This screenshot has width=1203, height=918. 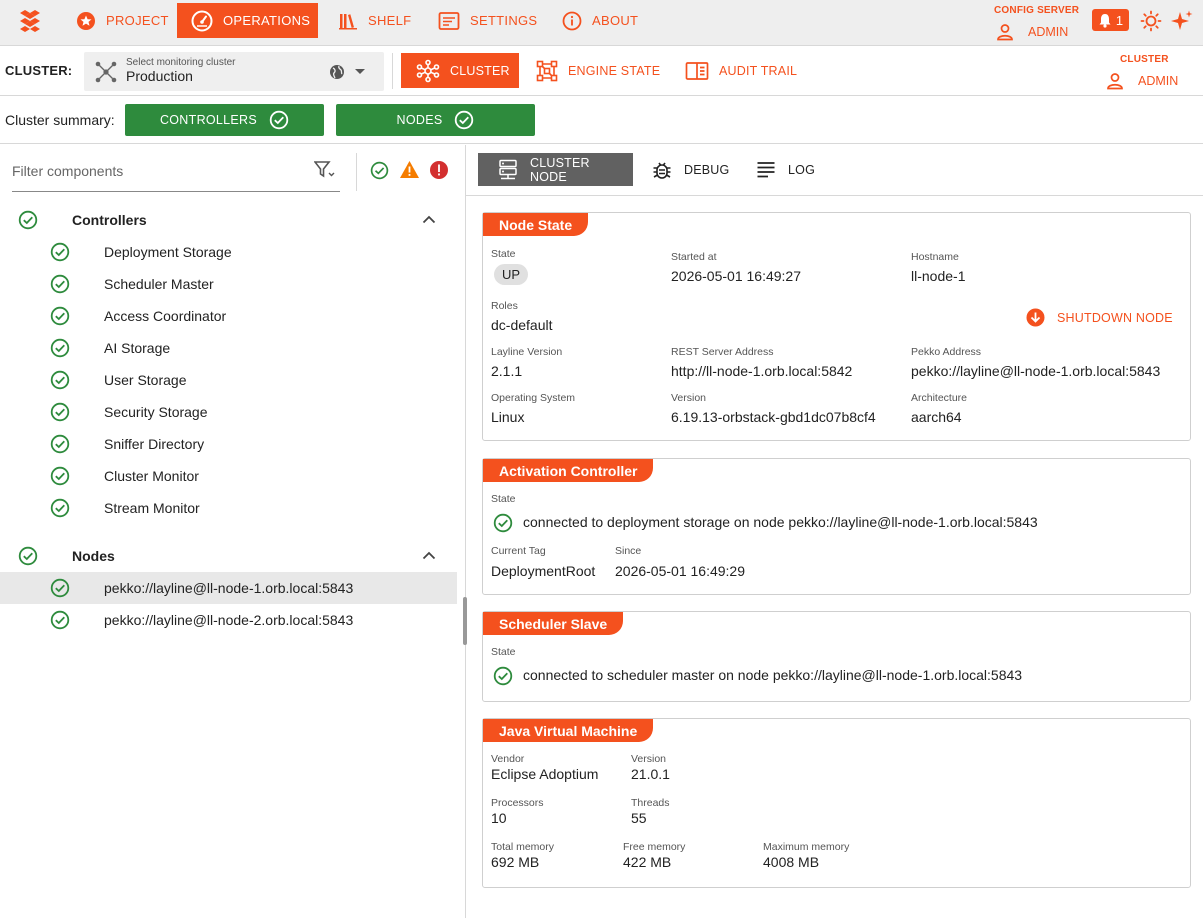 I want to click on field-label: REST Server Address, so click(x=722, y=352).